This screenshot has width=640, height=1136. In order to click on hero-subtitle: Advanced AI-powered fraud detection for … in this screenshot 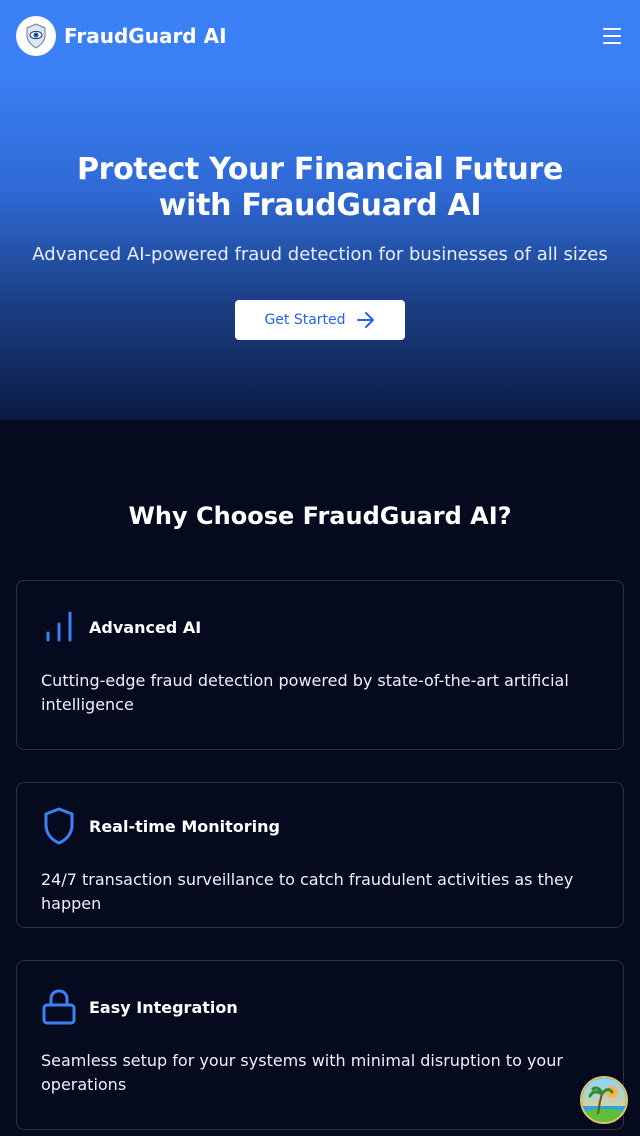, I will do `click(320, 254)`.